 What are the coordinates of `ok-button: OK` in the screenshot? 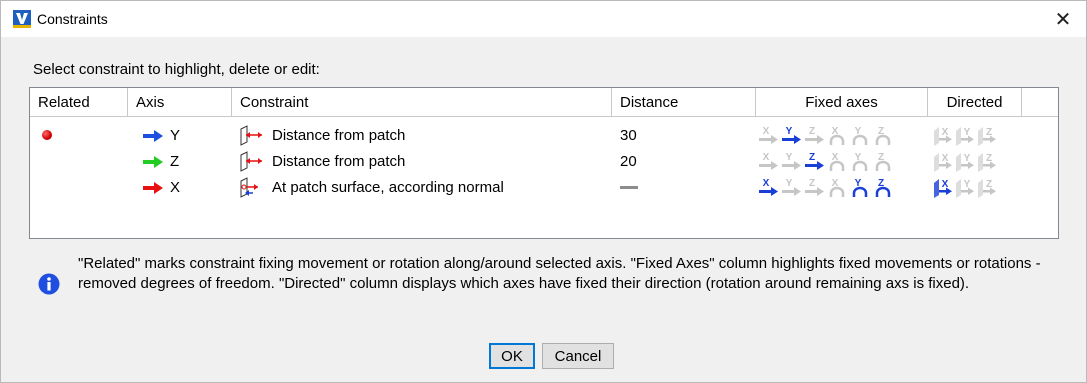 It's located at (512, 356).